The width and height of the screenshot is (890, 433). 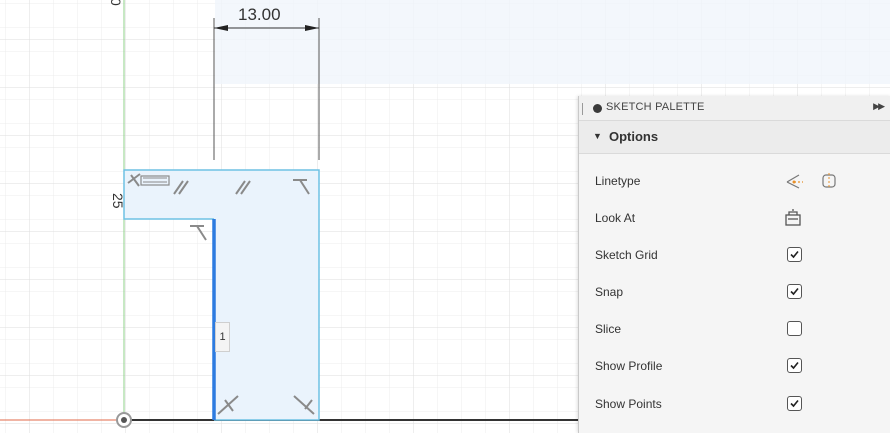 What do you see at coordinates (118, 201) in the screenshot?
I see `dimension-depth-label: 25` at bounding box center [118, 201].